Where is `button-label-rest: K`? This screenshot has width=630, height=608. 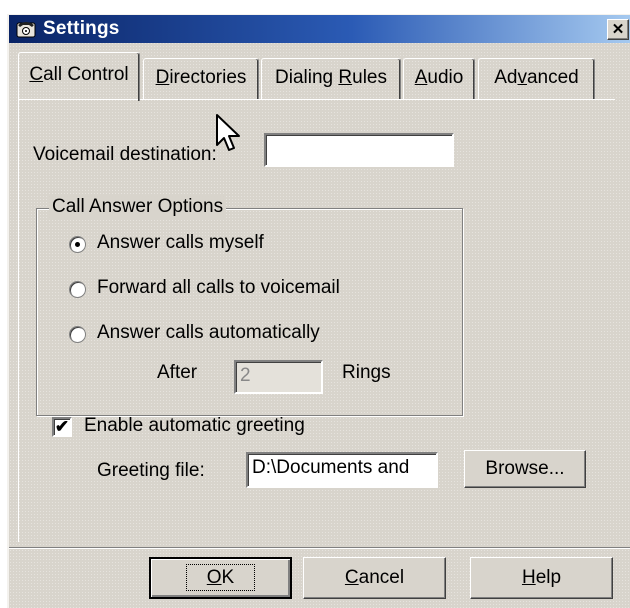 button-label-rest: K is located at coordinates (228, 577).